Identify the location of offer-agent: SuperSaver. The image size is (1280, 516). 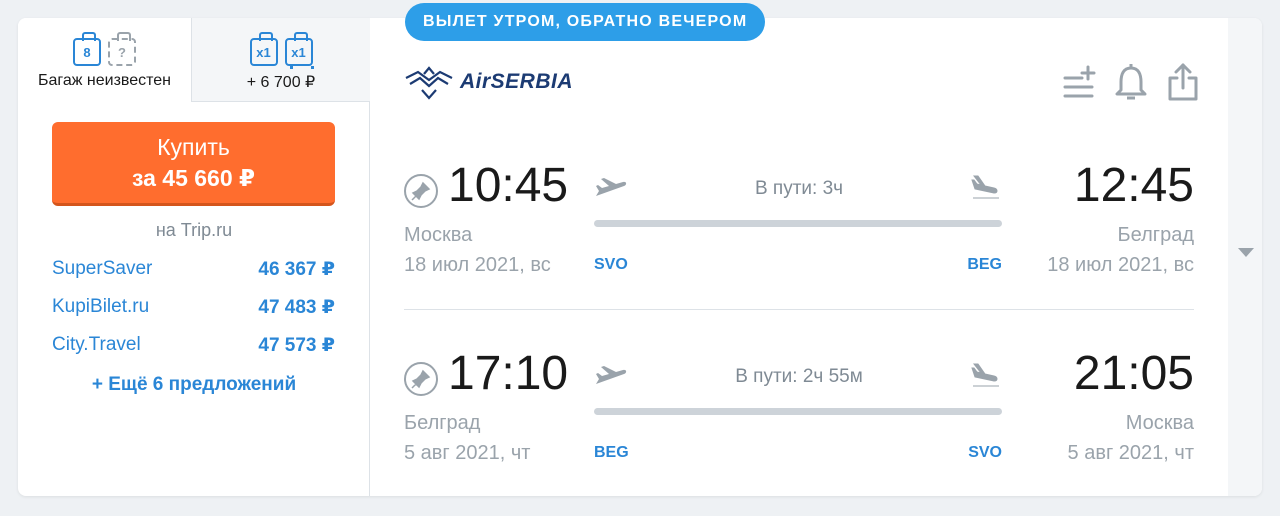
(102, 268).